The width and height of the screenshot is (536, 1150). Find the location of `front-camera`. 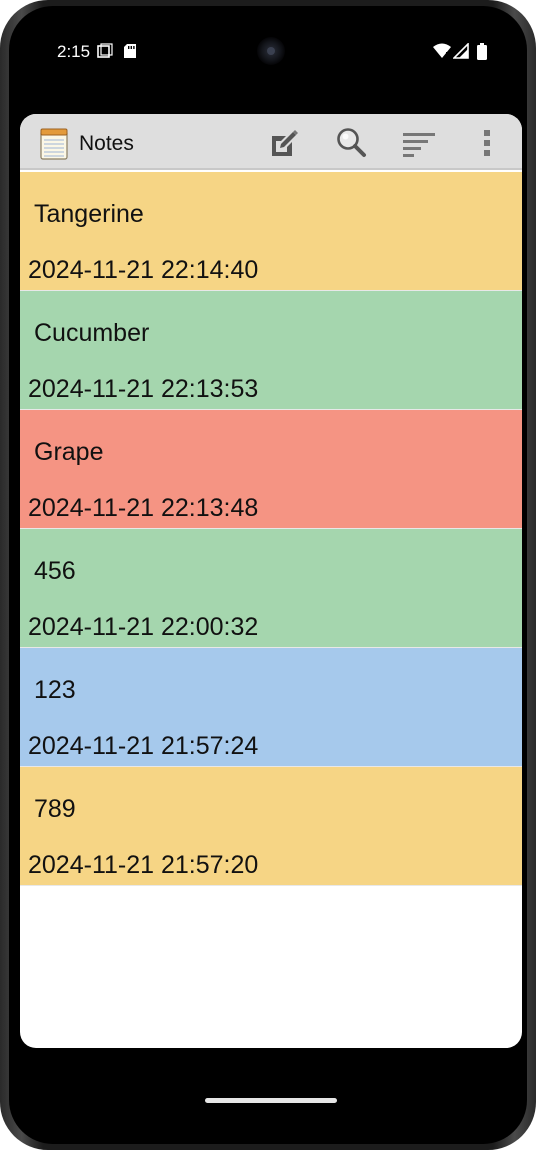

front-camera is located at coordinates (271, 51).